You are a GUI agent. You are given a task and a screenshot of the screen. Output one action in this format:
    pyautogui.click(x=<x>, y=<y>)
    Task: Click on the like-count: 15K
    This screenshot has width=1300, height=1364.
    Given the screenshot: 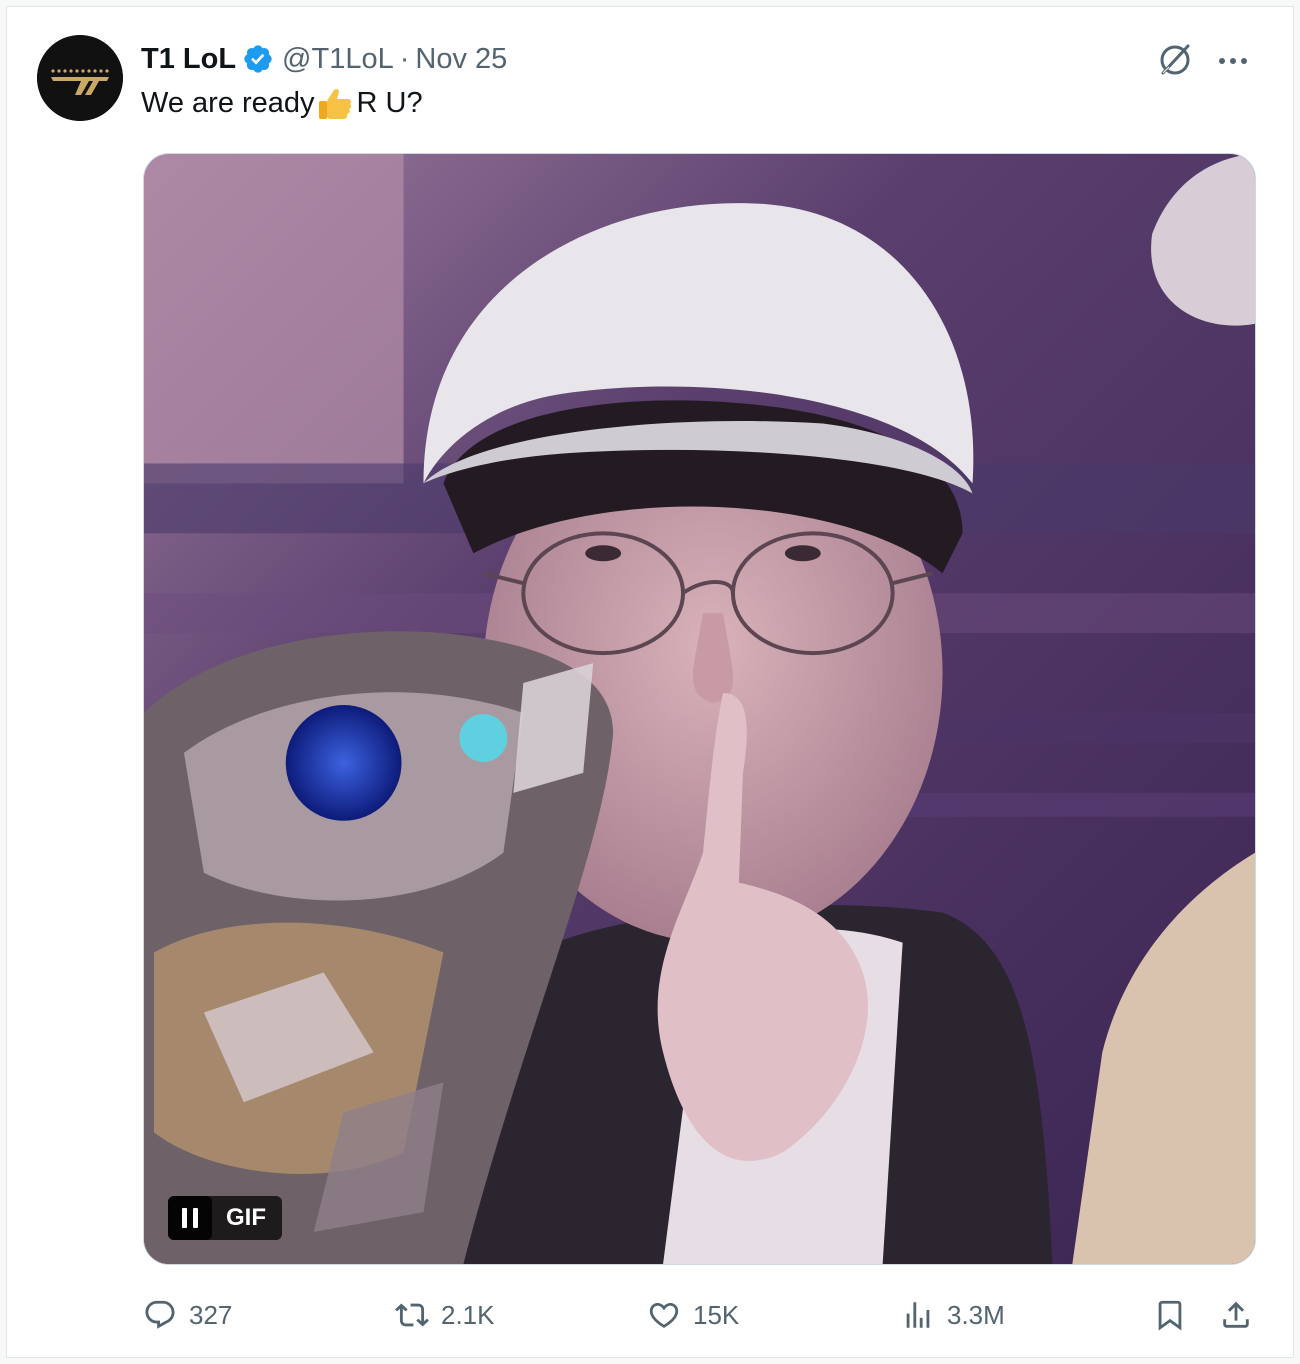 What is the action you would take?
    pyautogui.click(x=716, y=1314)
    